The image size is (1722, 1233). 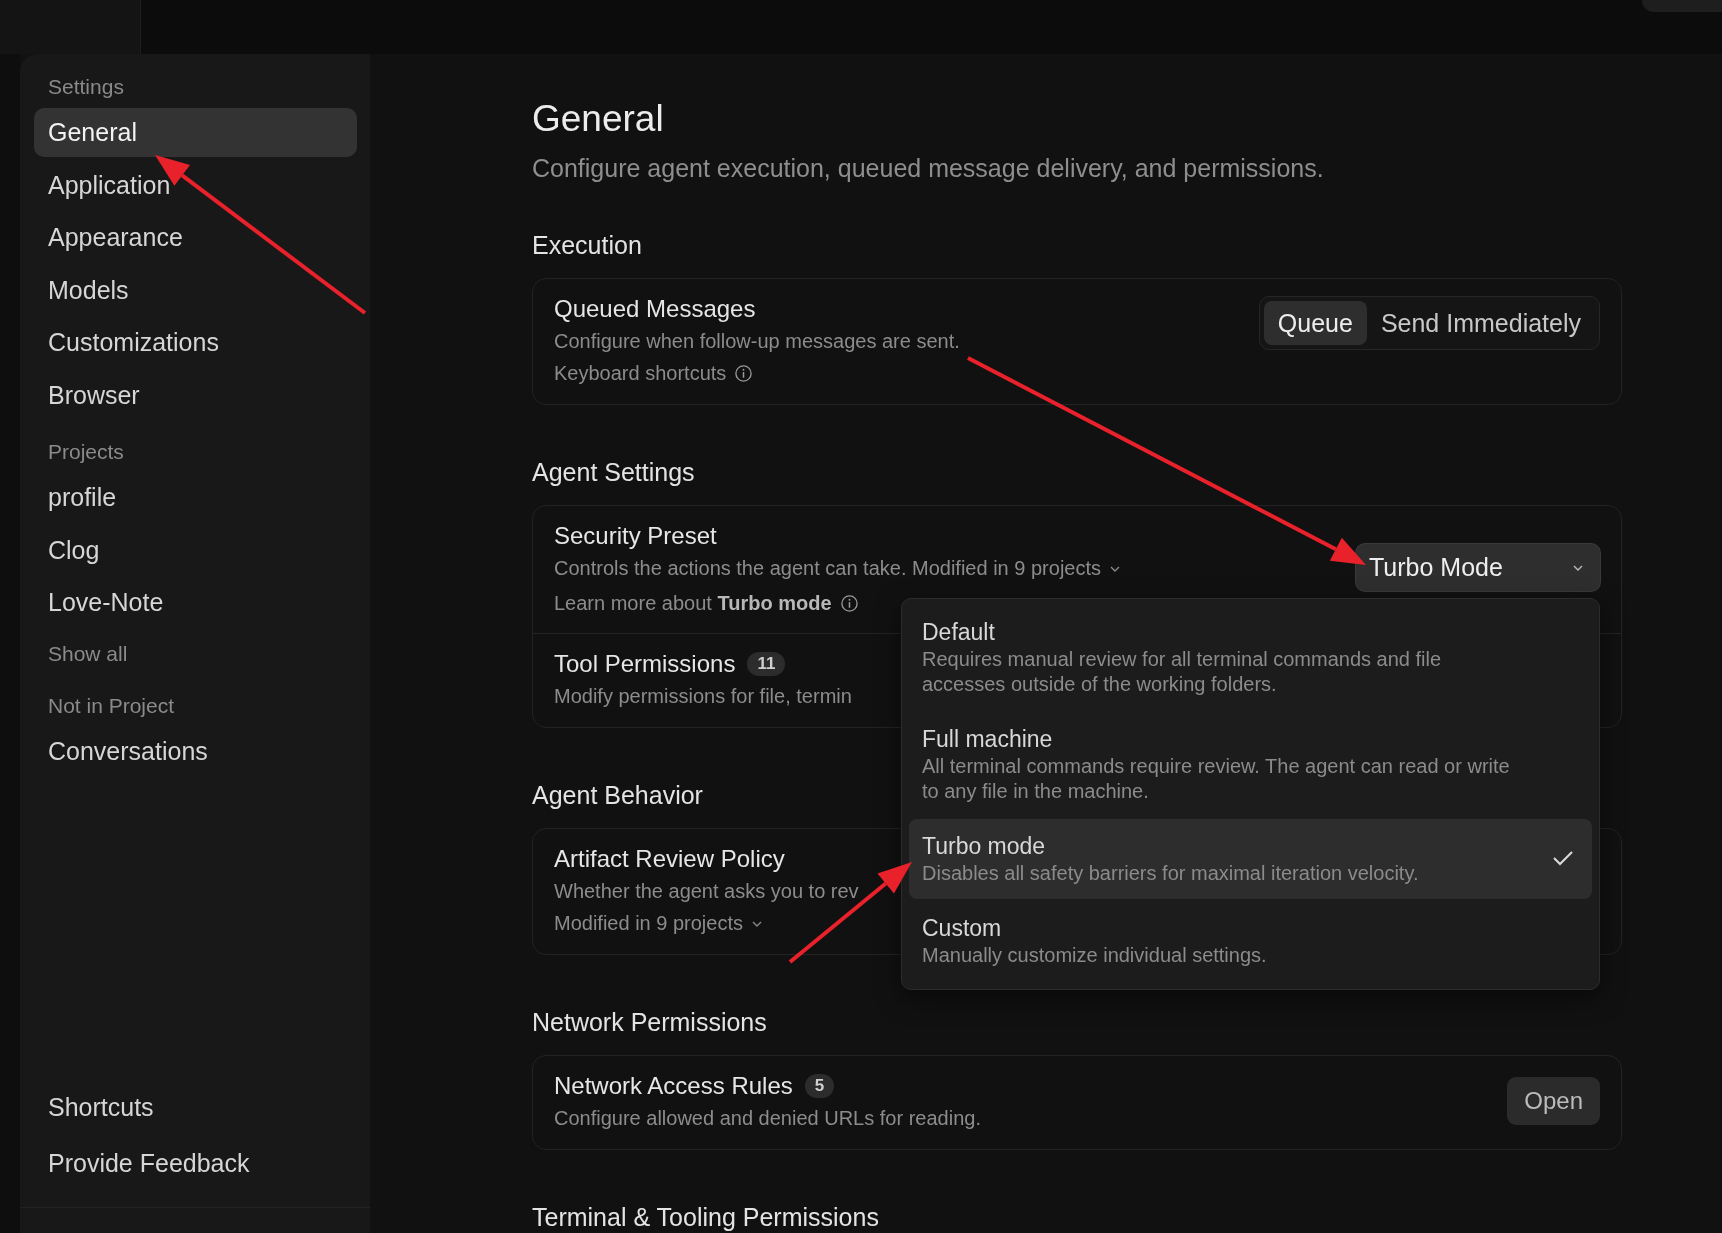 I want to click on page-subtitle: Configure agent execution, queued message delivery, and permissions., so click(x=928, y=168).